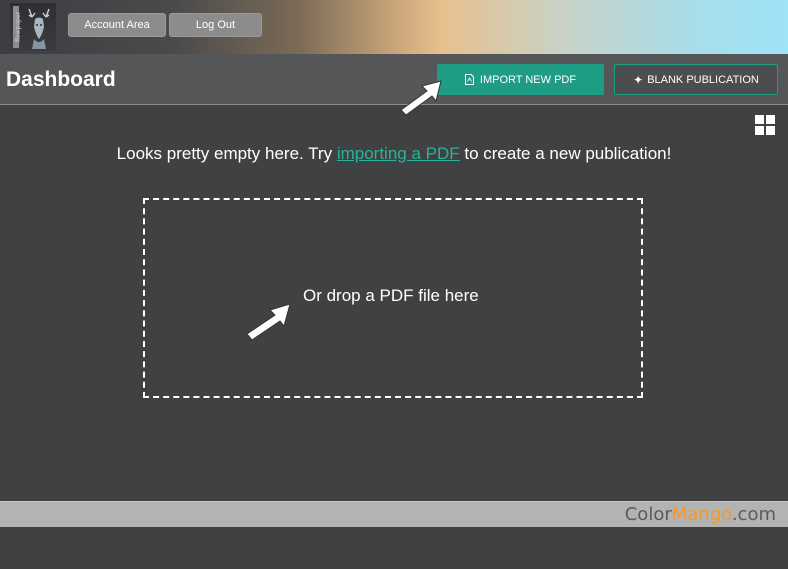 Image resolution: width=788 pixels, height=569 pixels. Describe the element at coordinates (638, 79) in the screenshot. I see `sparkle-icon: ✦` at that location.